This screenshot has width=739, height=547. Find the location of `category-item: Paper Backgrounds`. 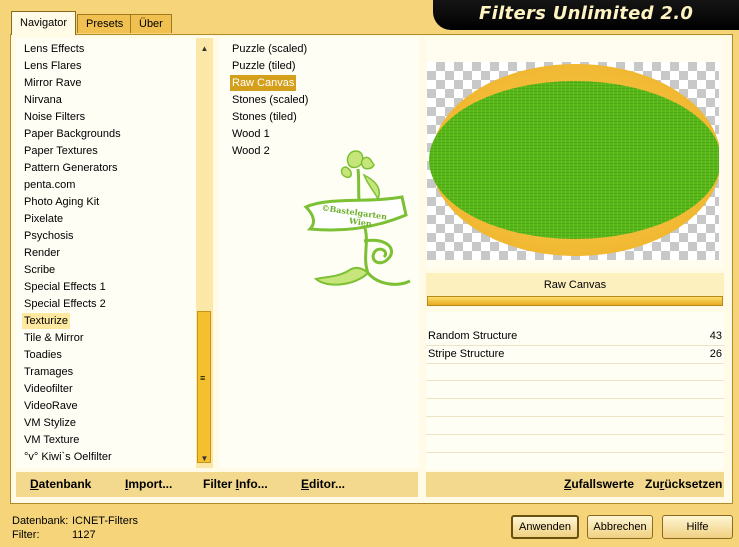

category-item: Paper Backgrounds is located at coordinates (72, 134).